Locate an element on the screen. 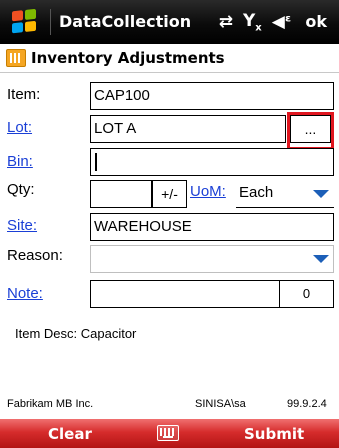  status-bar: DataCollection ⇄ Yx ◀ᵋ ok is located at coordinates (169, 22).